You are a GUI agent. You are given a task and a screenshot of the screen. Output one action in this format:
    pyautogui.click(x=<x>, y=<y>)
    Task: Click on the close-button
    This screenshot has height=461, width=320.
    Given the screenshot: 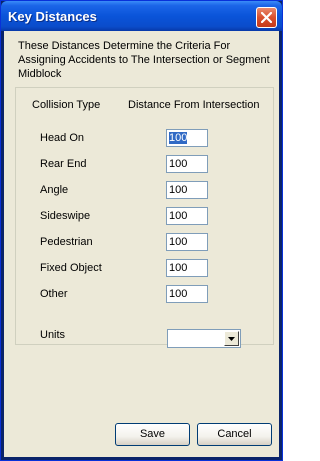 What is the action you would take?
    pyautogui.click(x=266, y=17)
    